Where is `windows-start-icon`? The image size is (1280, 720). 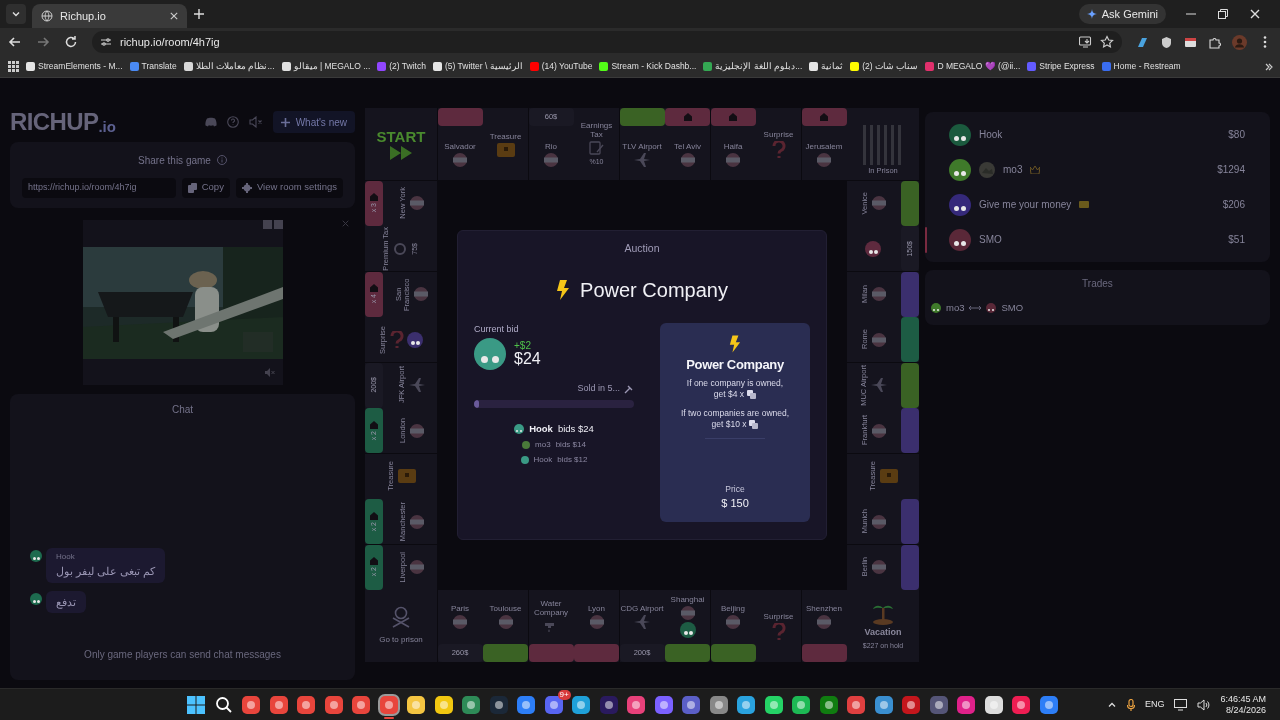
windows-start-icon is located at coordinates (196, 704).